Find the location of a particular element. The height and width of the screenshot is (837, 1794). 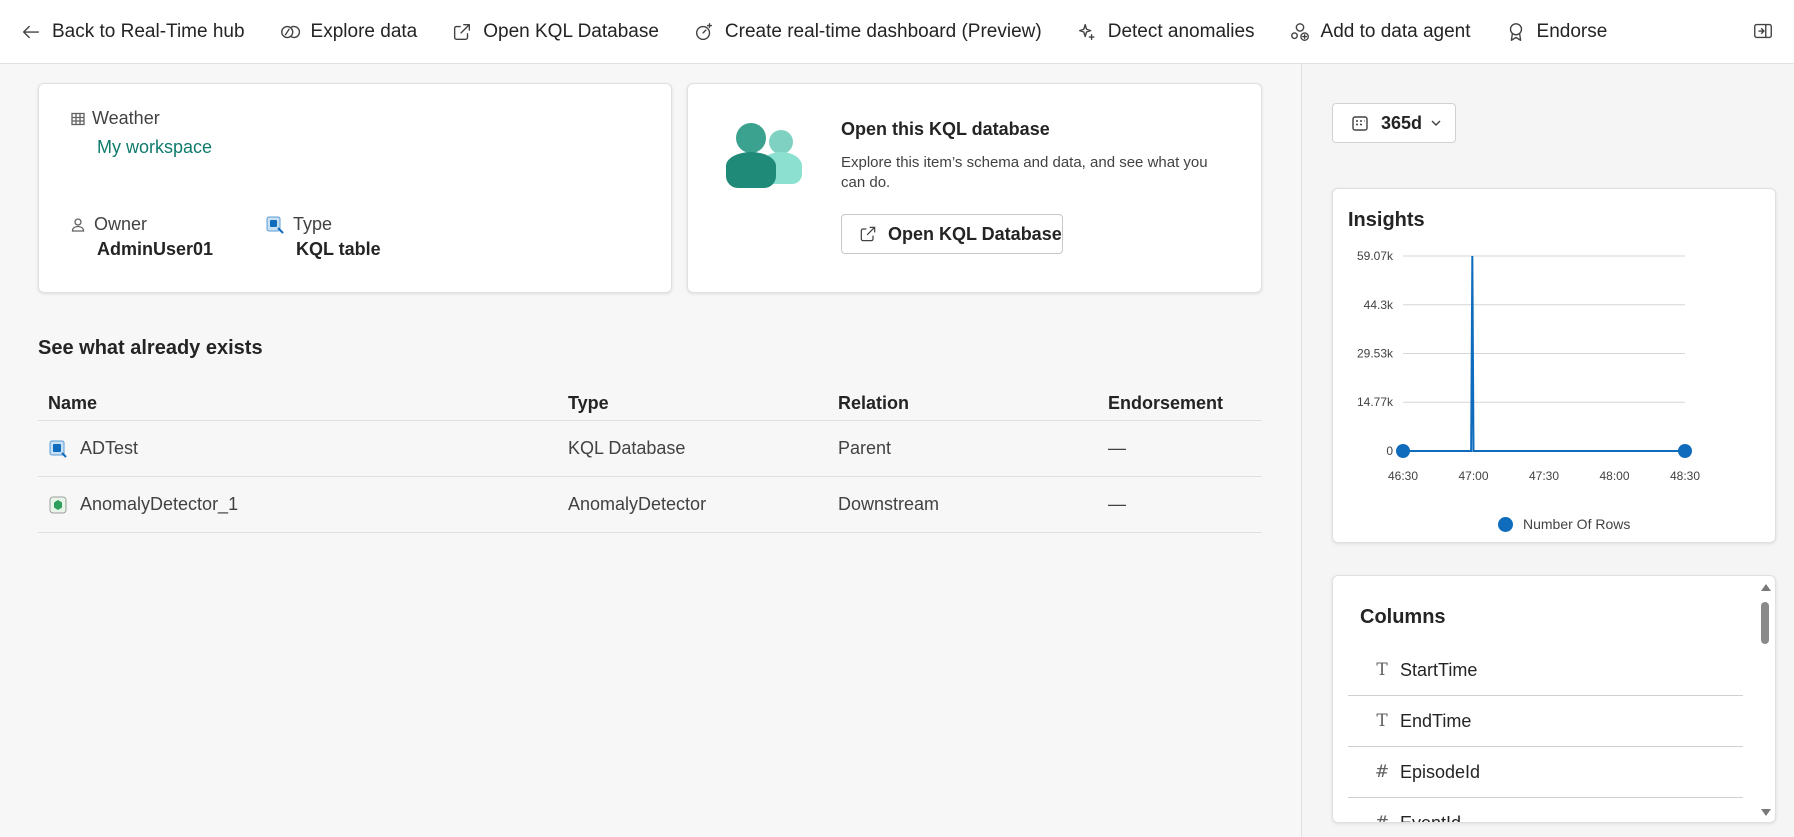

table-icon is located at coordinates (78, 119).